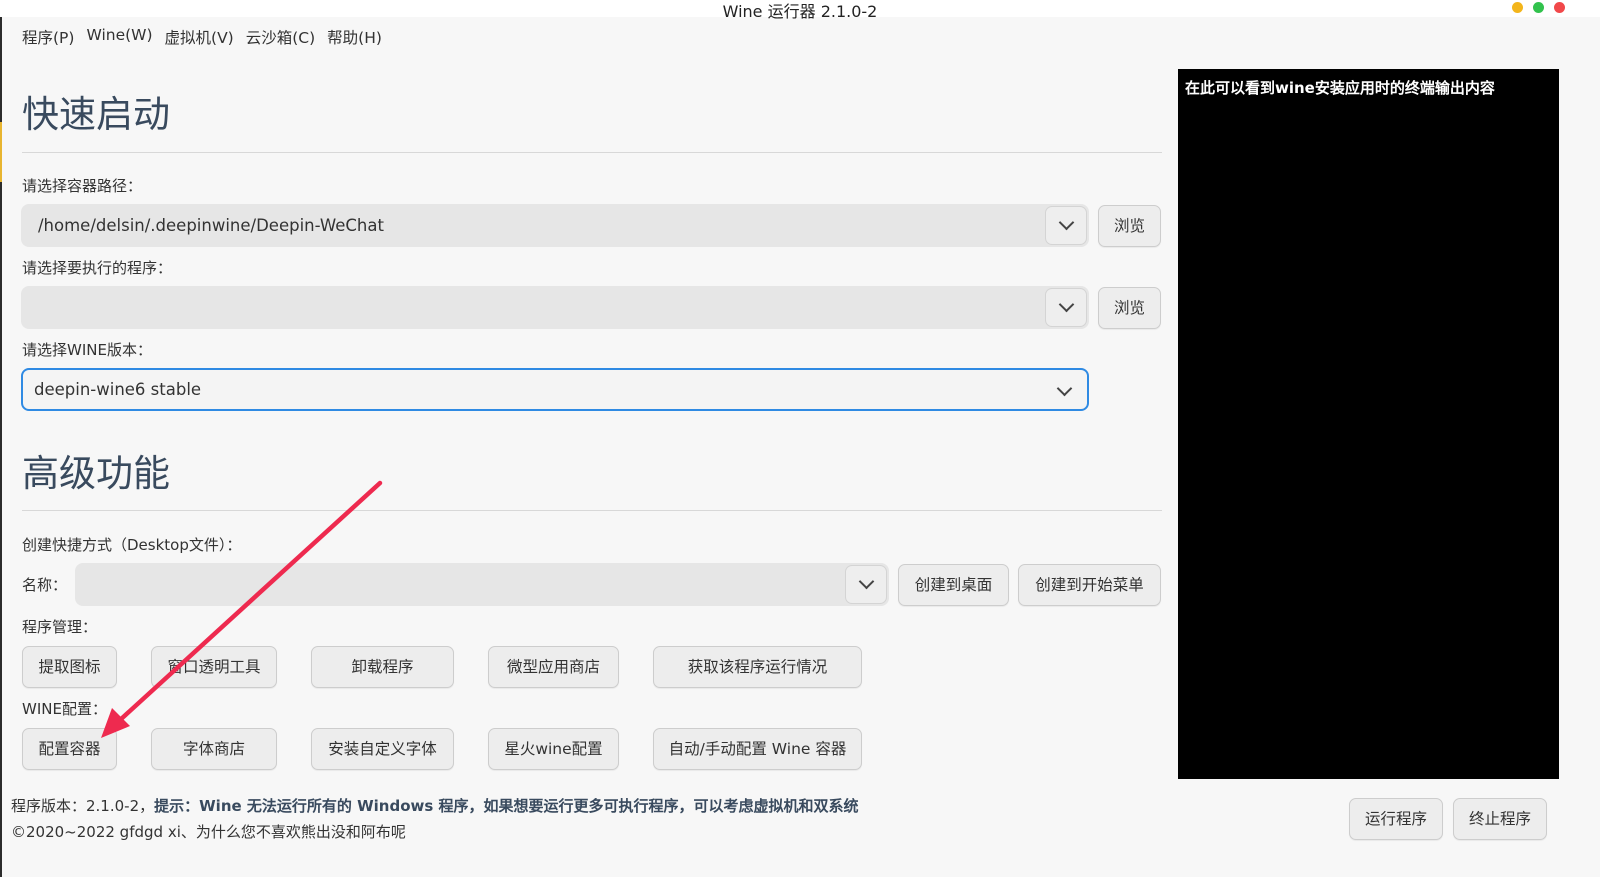 This screenshot has width=1600, height=877. What do you see at coordinates (1129, 226) in the screenshot?
I see `browse-container-button: 浏览` at bounding box center [1129, 226].